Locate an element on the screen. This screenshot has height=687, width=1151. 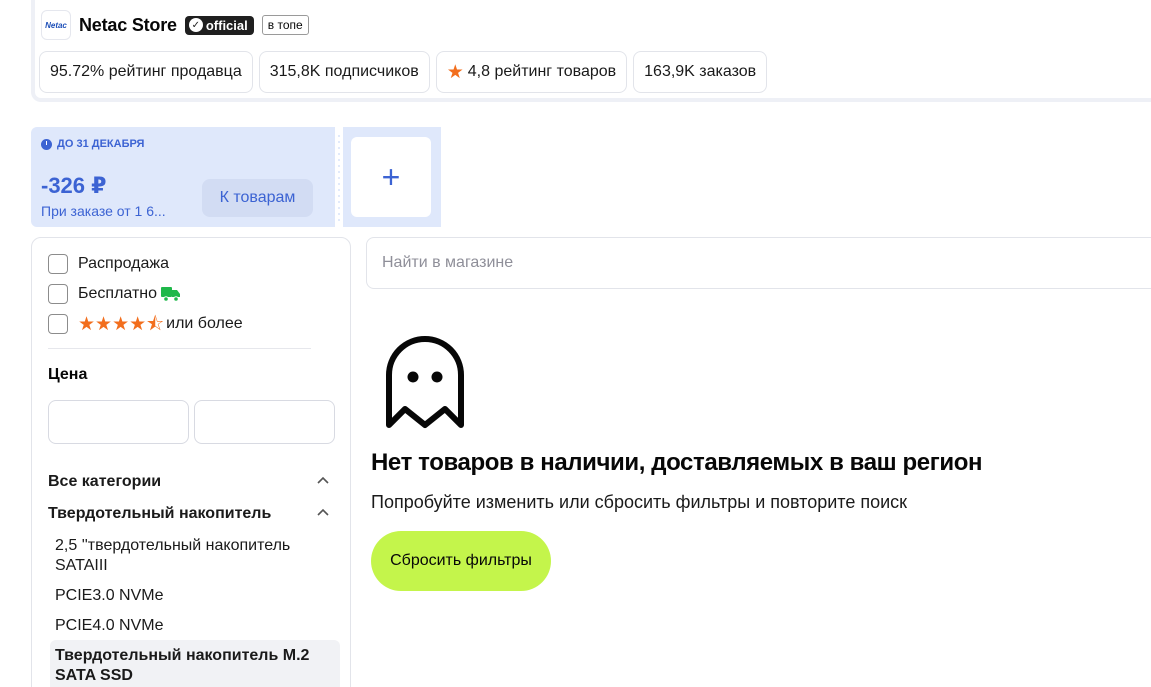
subcategory-pcie3: PCIE3.0 NVMe is located at coordinates (190, 596).